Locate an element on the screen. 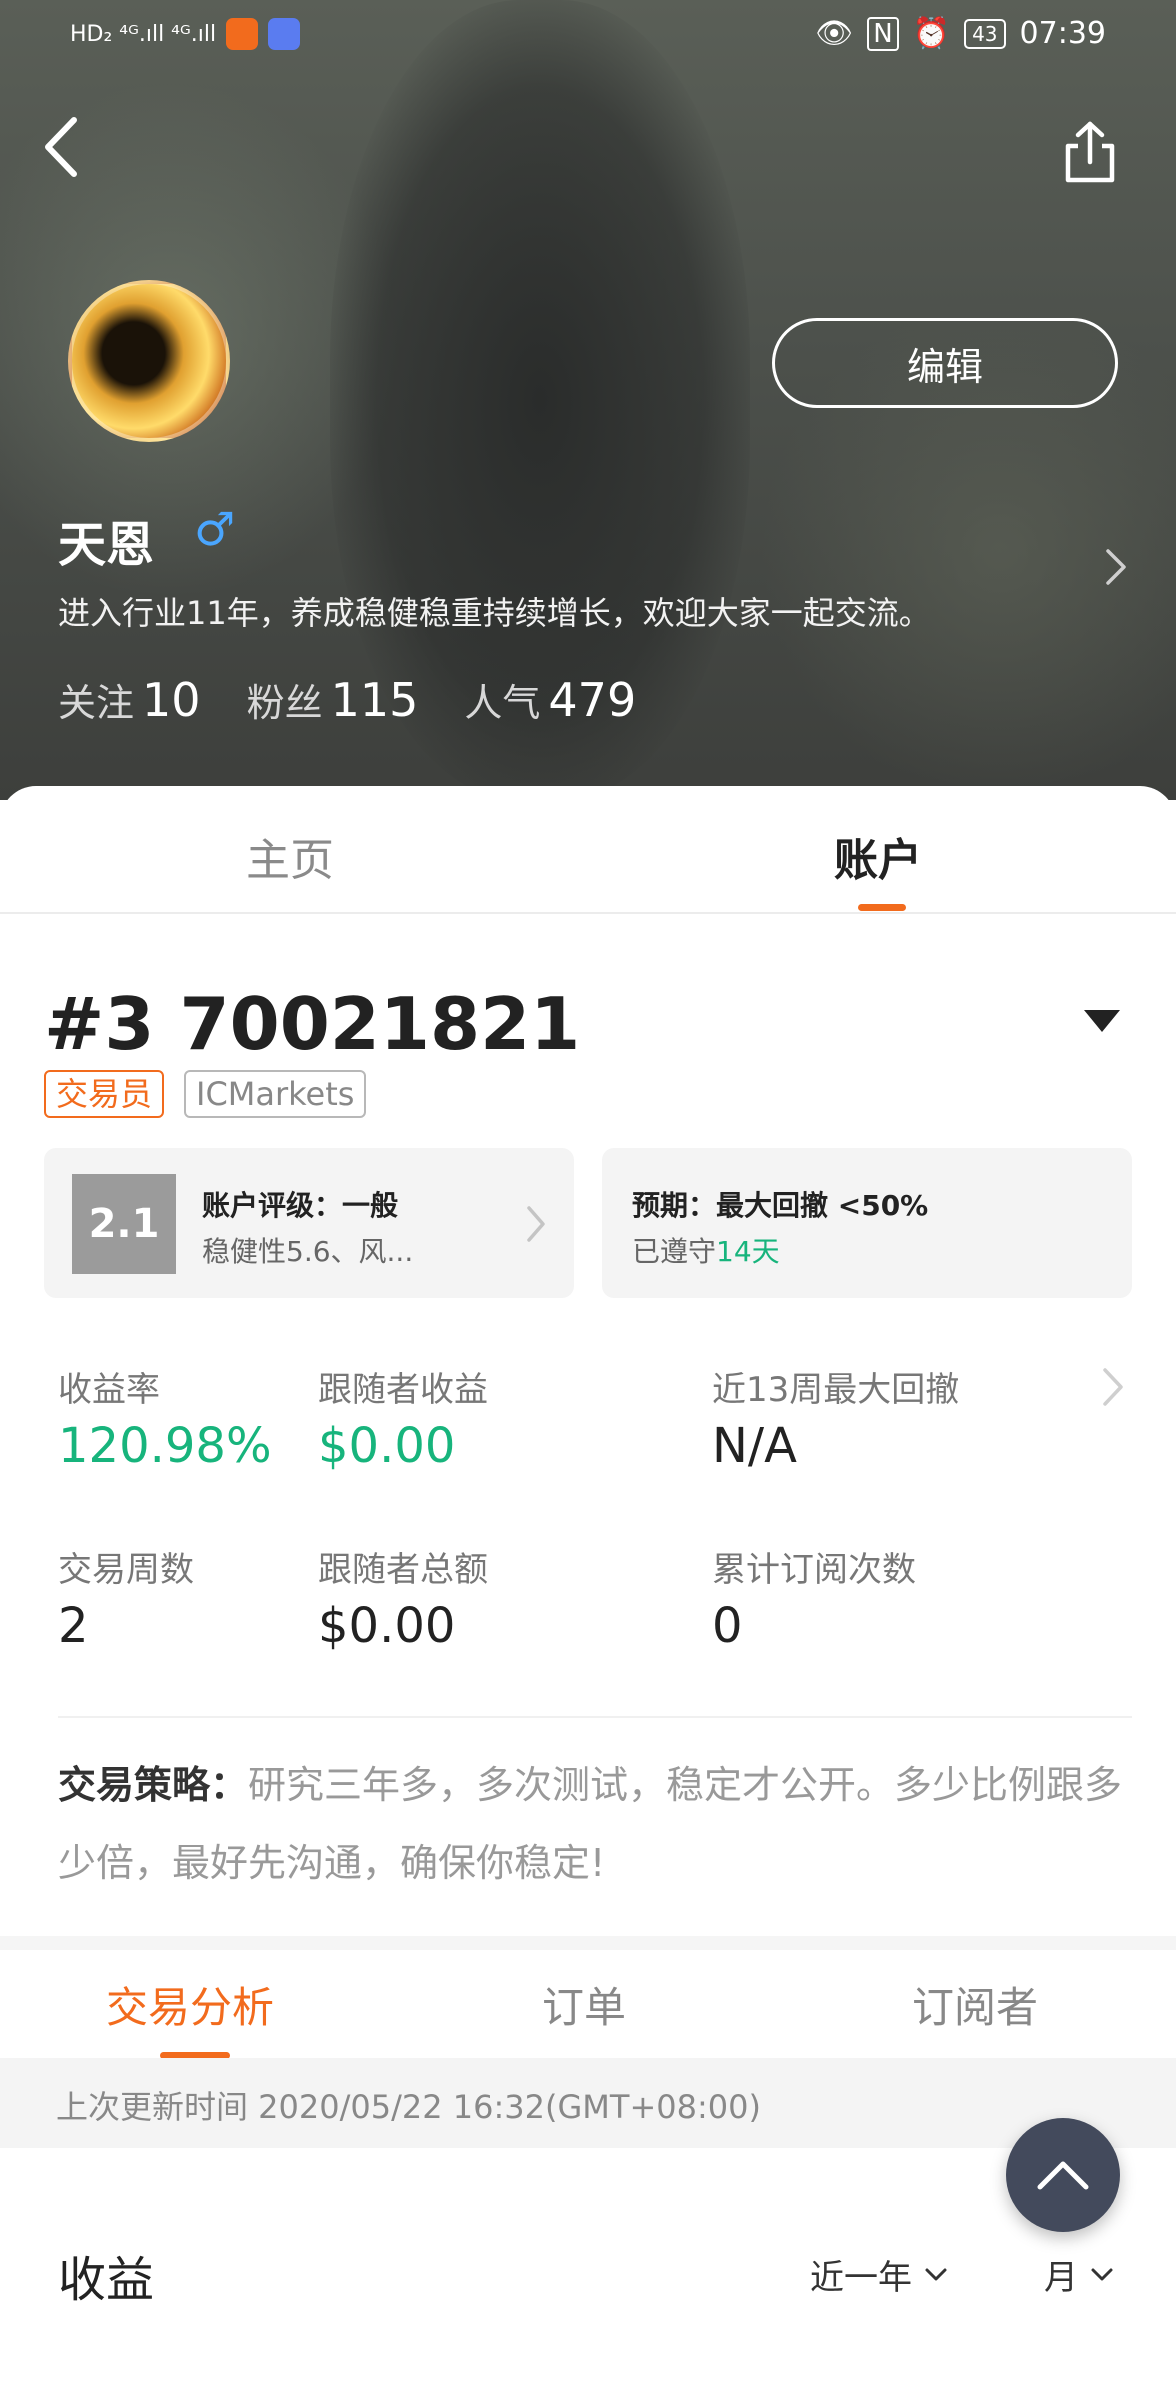 The height and width of the screenshot is (2400, 1176). tab-home: 主页 is located at coordinates (290, 856).